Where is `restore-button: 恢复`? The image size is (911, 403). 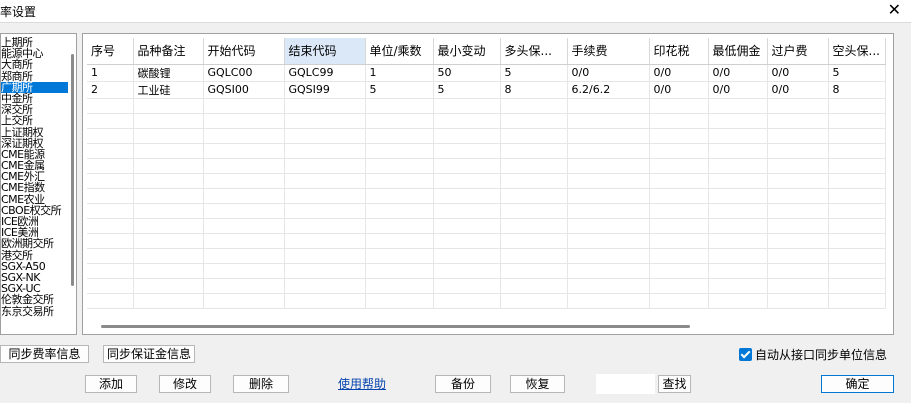
restore-button: 恢复 is located at coordinates (537, 384).